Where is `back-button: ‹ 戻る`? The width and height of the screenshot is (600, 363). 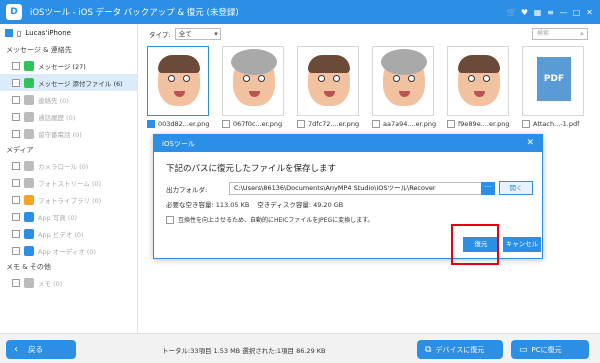
back-button: ‹ 戻る is located at coordinates (41, 349).